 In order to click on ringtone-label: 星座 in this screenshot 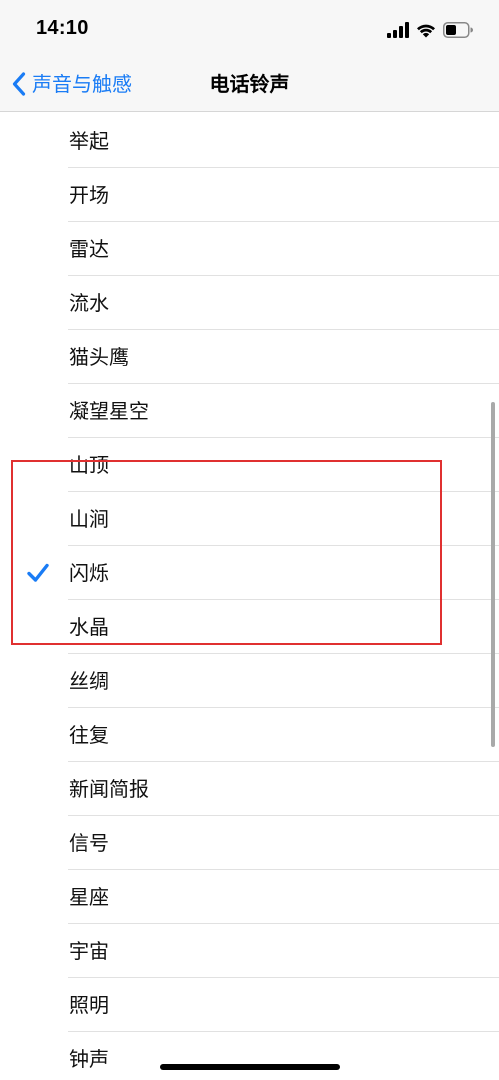, I will do `click(89, 897)`.